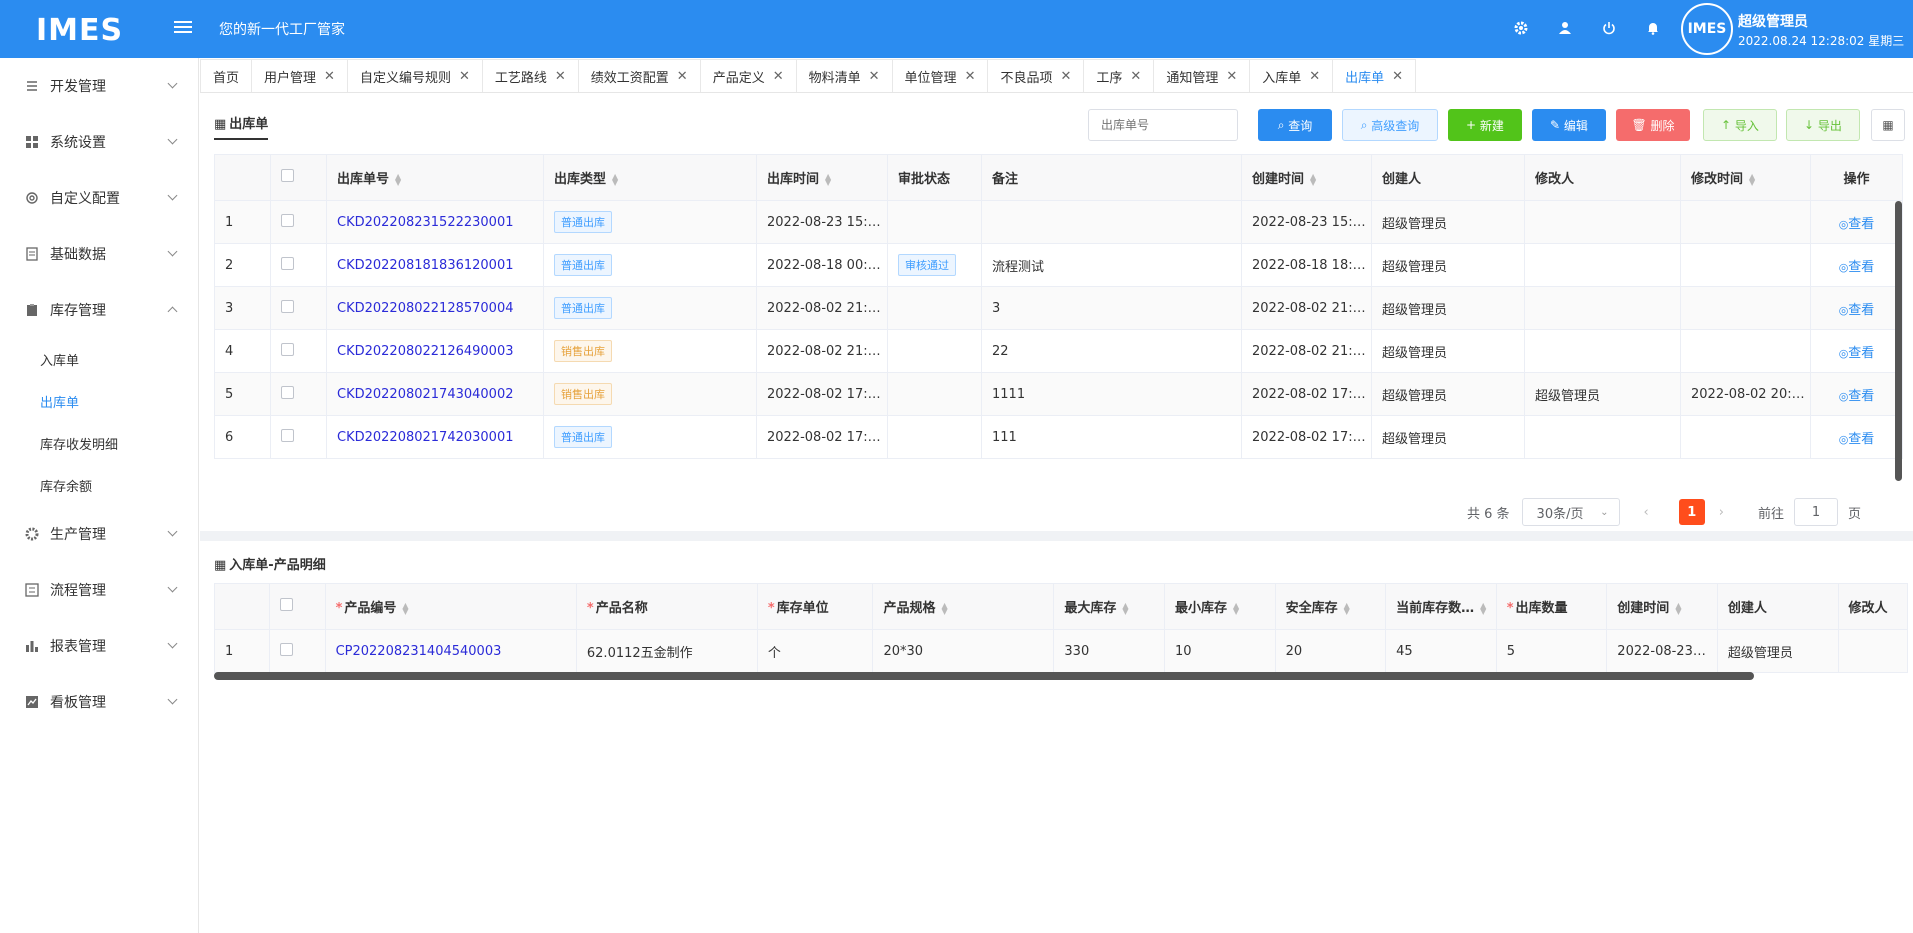 The image size is (1913, 933). I want to click on col-header: 安全库存 ▲ ▼, so click(1331, 606).